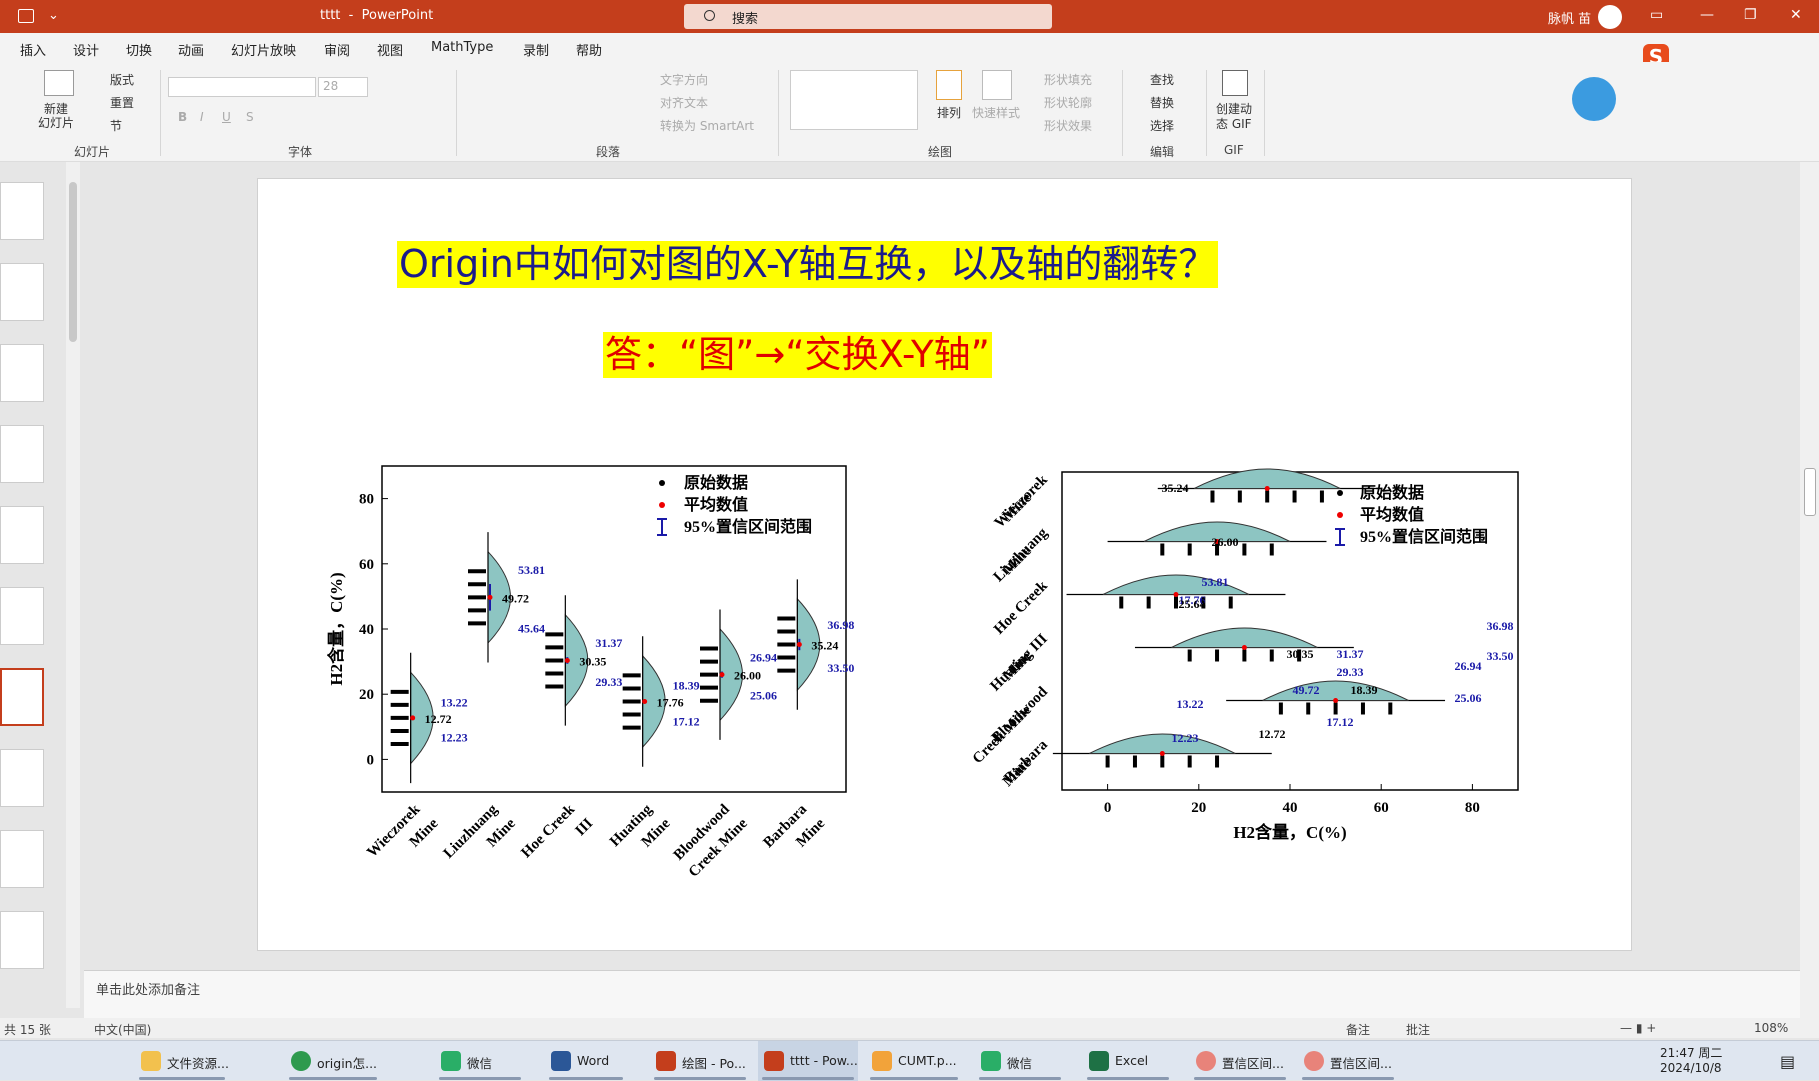 This screenshot has height=1081, width=1819. Describe the element at coordinates (840, 625) in the screenshot. I see `ci-upper-label: 36.98` at that location.